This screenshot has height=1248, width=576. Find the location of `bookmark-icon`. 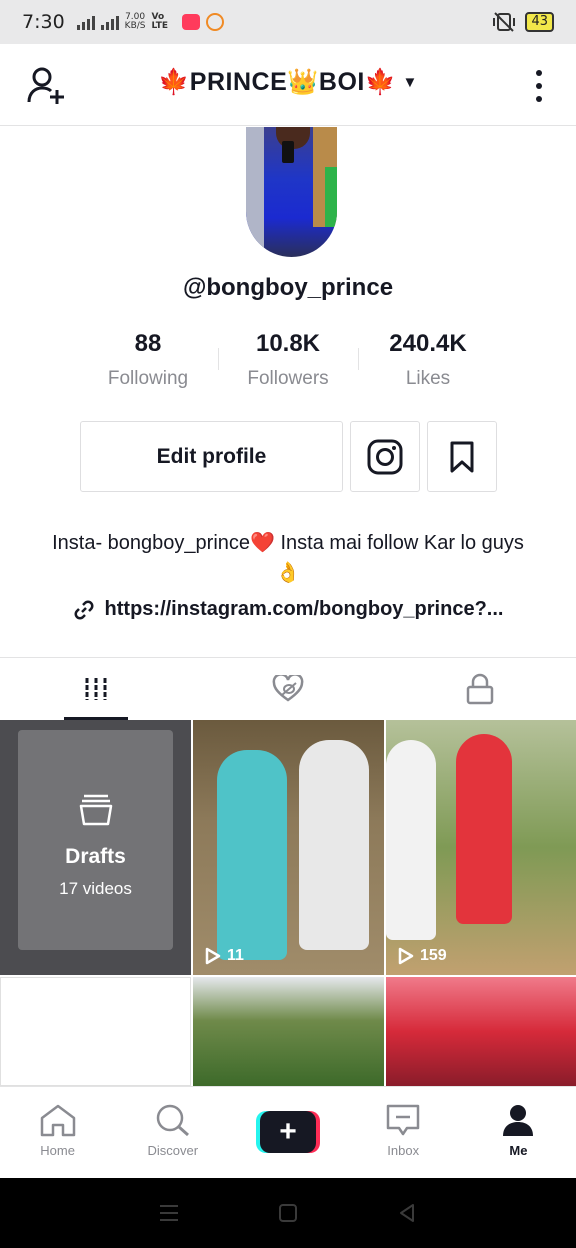

bookmark-icon is located at coordinates (462, 456).